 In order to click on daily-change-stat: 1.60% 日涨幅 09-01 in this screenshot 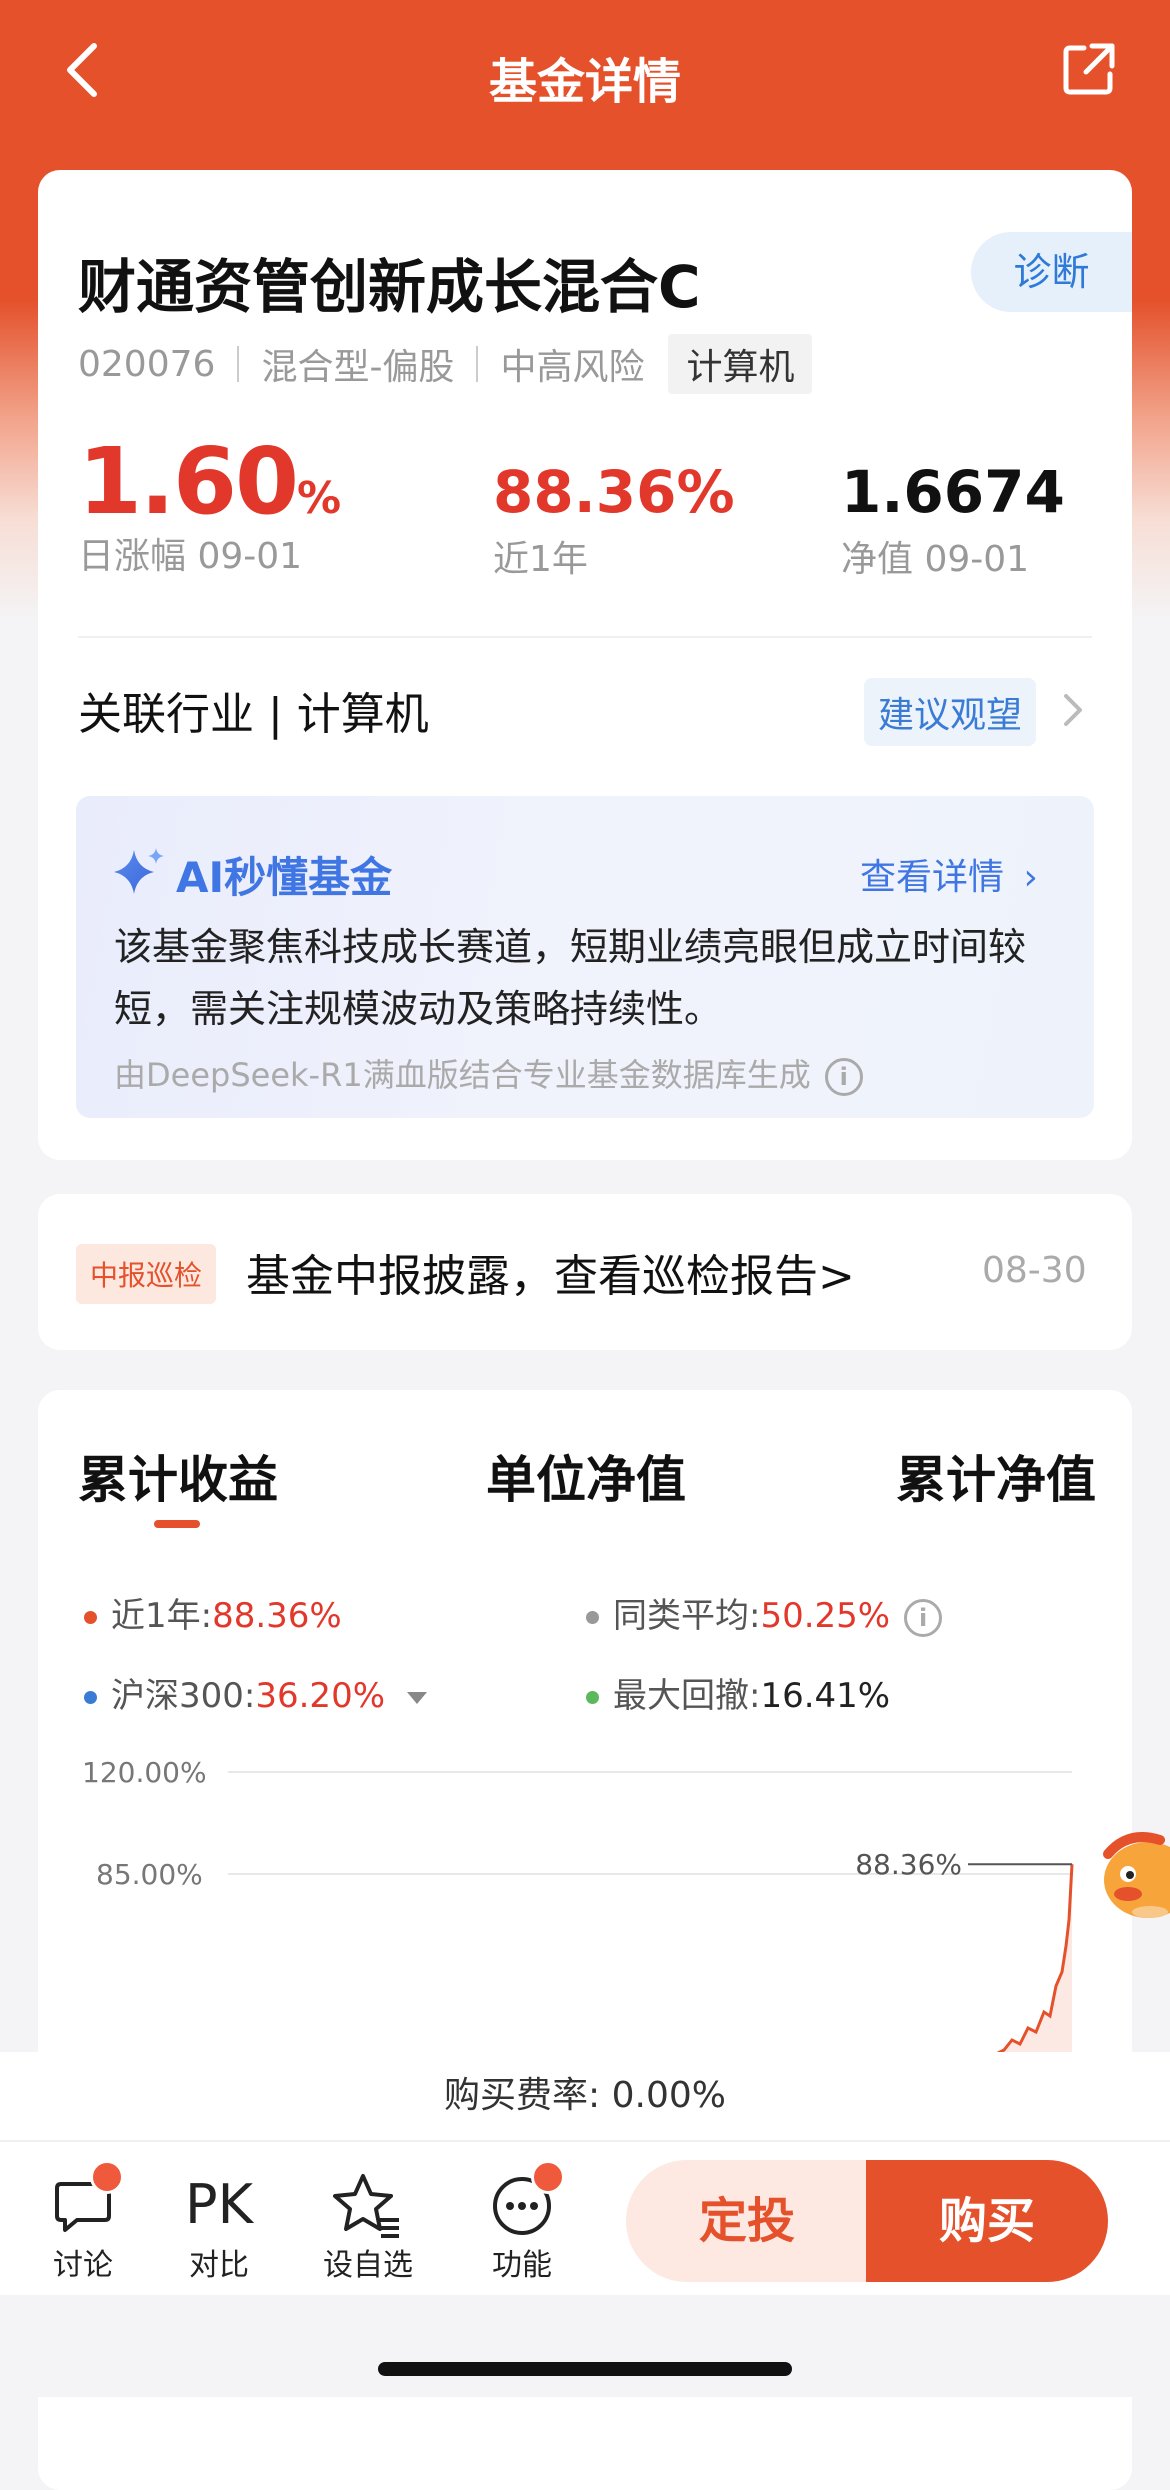, I will do `click(209, 503)`.